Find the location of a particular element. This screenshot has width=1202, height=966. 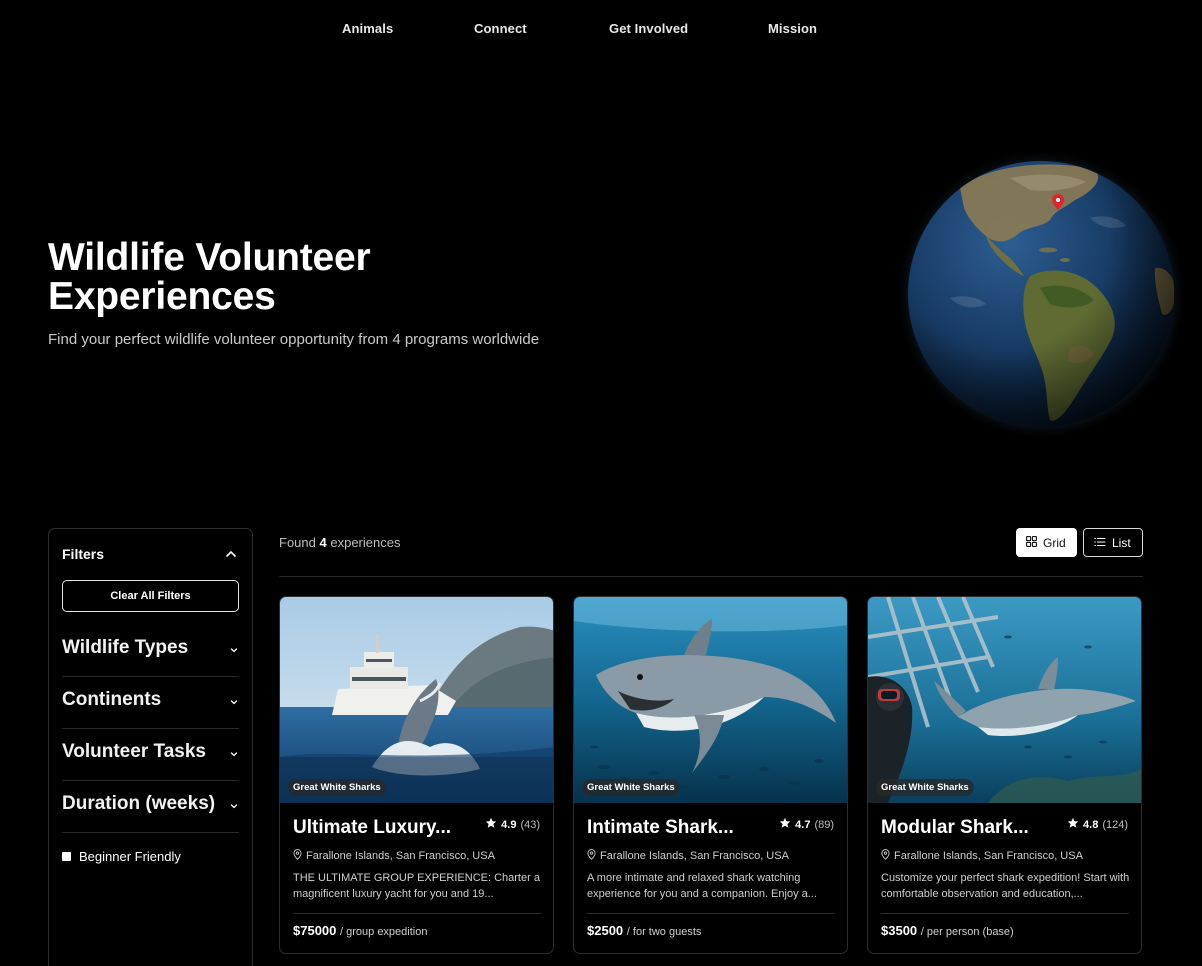

nav-animals: Animals is located at coordinates (367, 28).